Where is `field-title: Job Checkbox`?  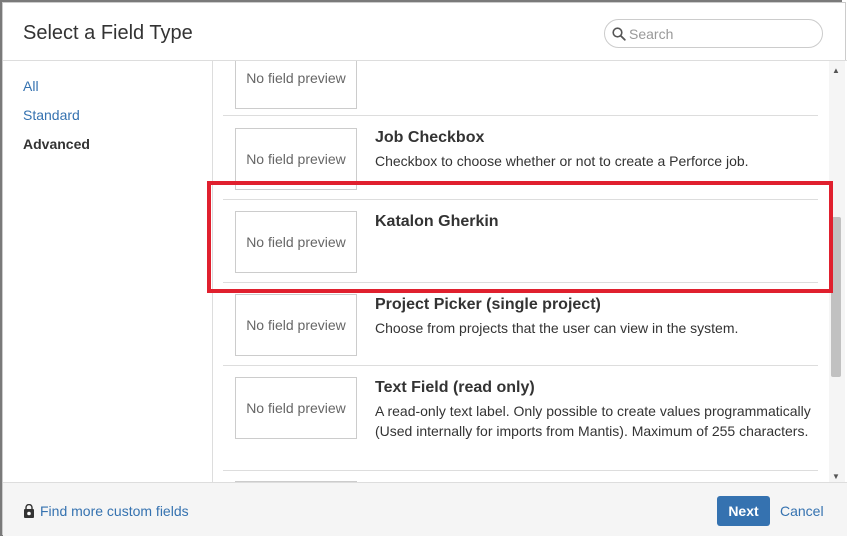 field-title: Job Checkbox is located at coordinates (430, 137).